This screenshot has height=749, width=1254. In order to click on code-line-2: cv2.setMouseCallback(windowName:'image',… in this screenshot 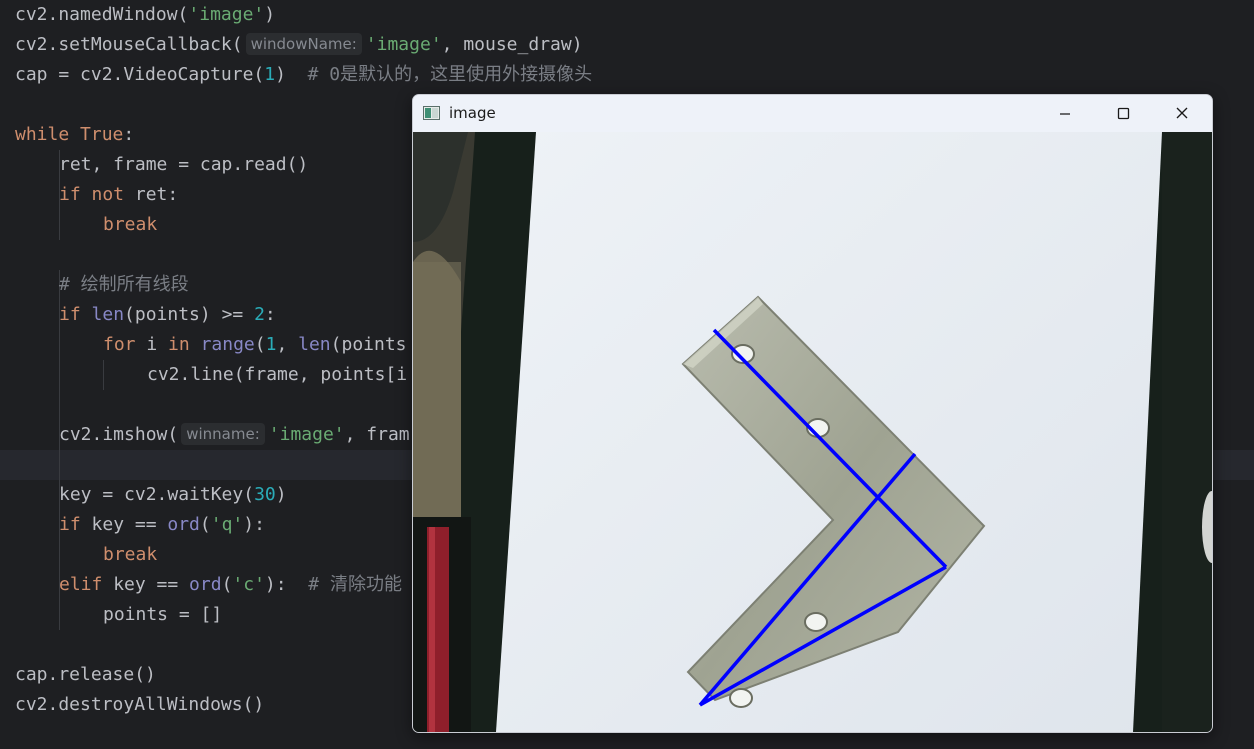, I will do `click(299, 44)`.